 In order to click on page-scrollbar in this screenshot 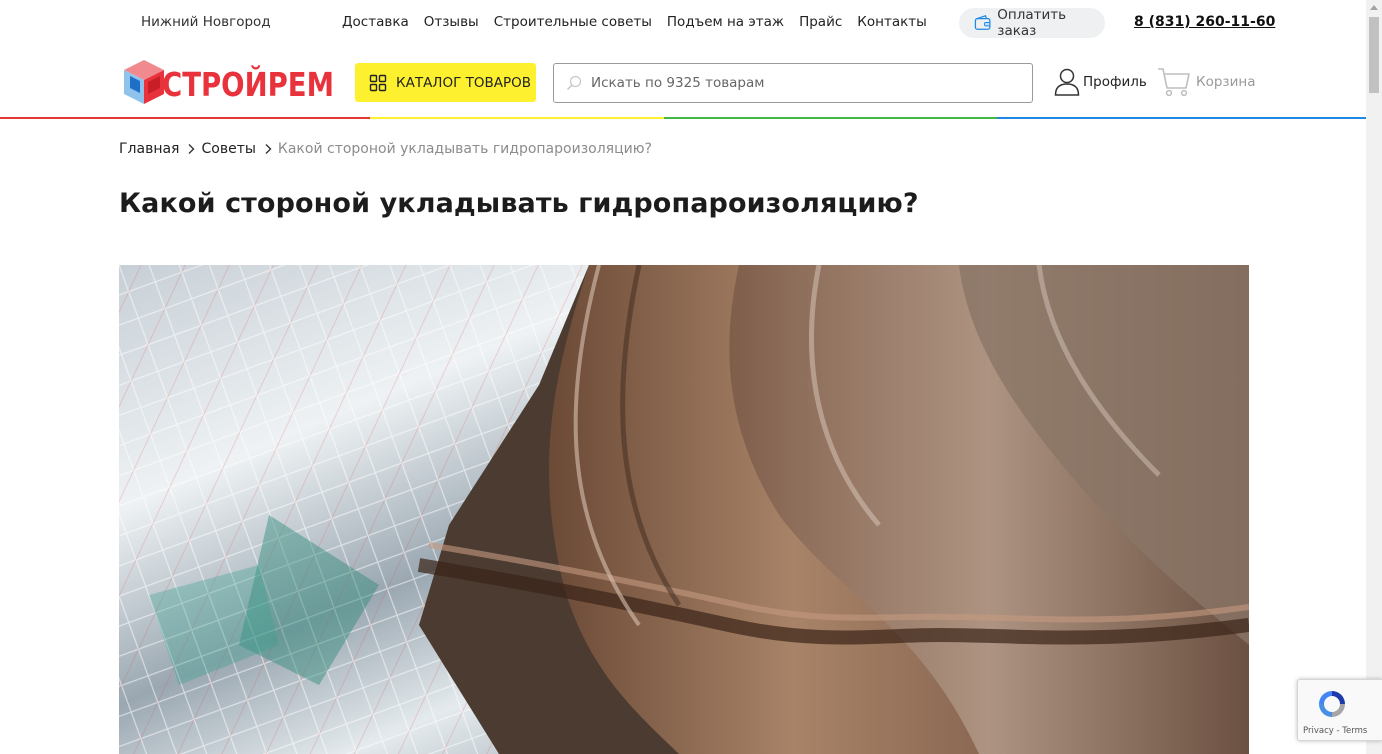, I will do `click(1374, 377)`.